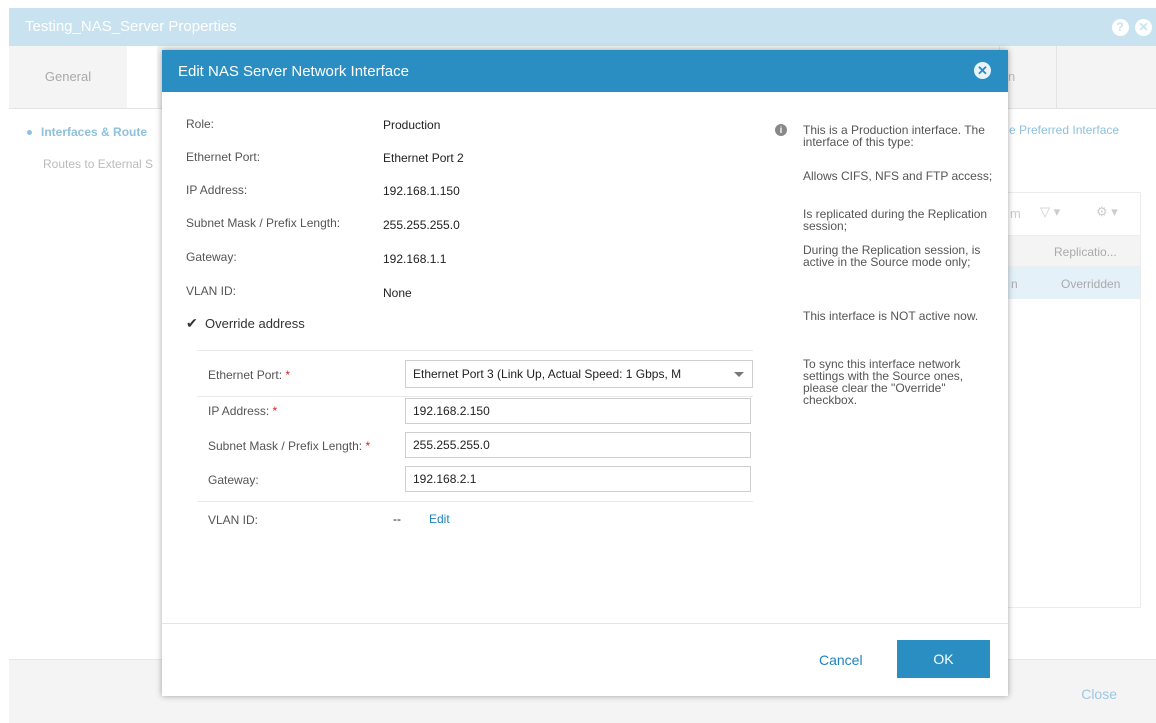 This screenshot has height=723, width=1156. Describe the element at coordinates (131, 26) in the screenshot. I see `properties-title: Testing_NAS_Server Properties` at that location.